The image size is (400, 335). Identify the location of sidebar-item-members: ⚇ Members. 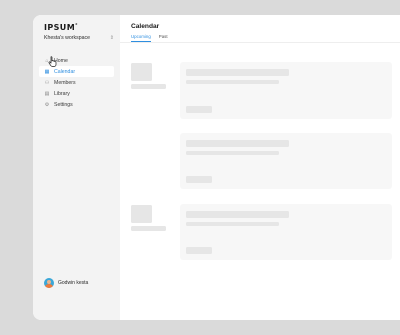
(76, 82).